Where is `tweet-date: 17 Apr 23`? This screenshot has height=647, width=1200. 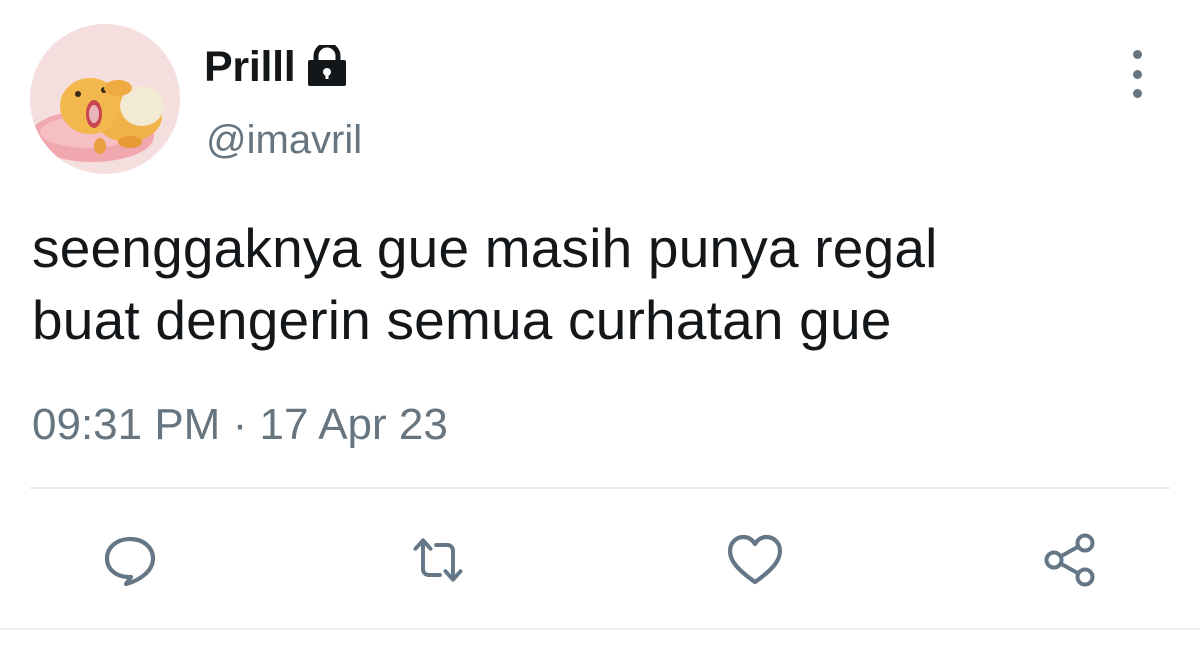
tweet-date: 17 Apr 23 is located at coordinates (353, 424).